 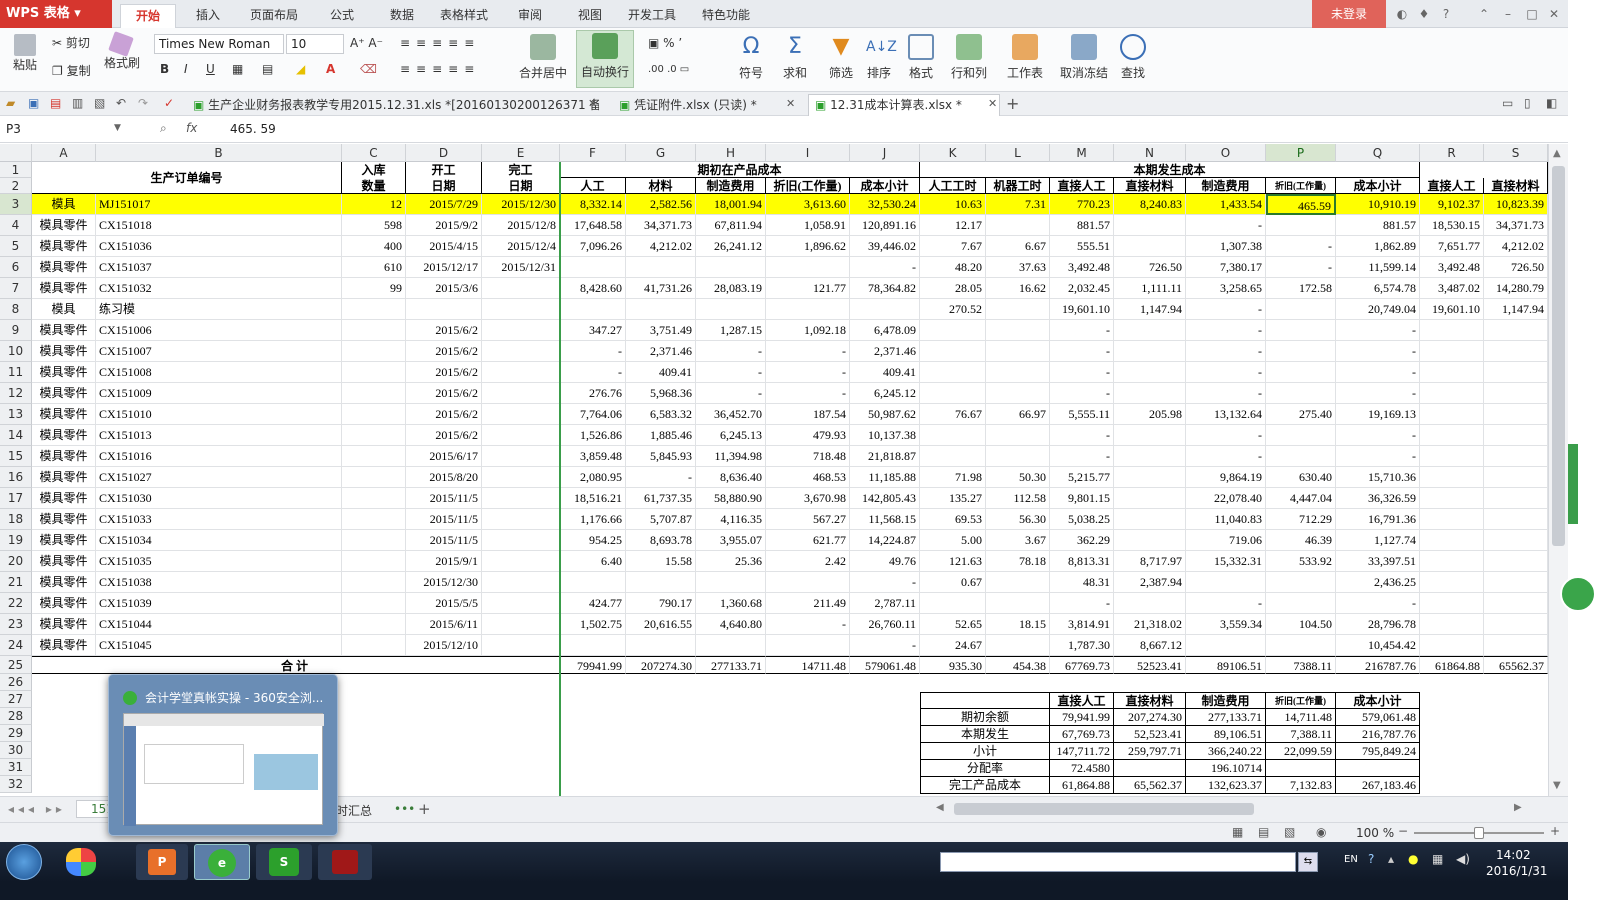 What do you see at coordinates (1150, 204) in the screenshot?
I see `table-cell: 8,240.83` at bounding box center [1150, 204].